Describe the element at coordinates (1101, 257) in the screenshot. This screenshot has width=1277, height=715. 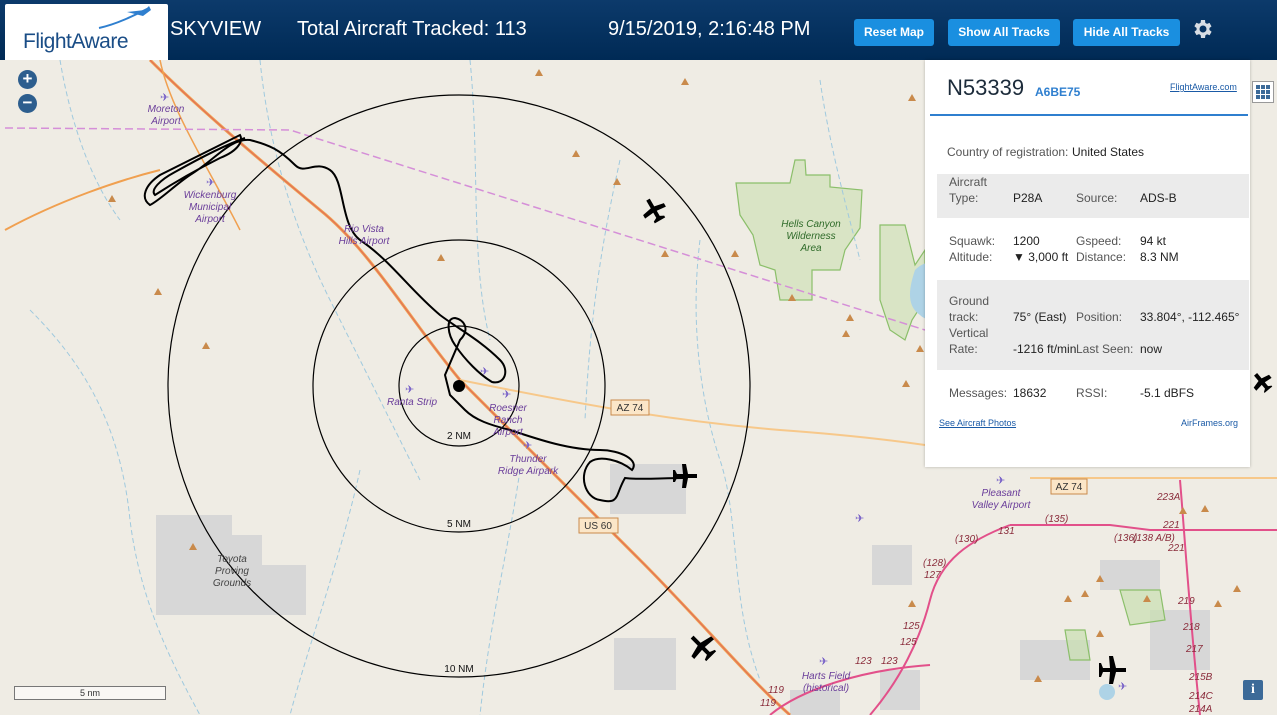
I see `distance-label: Distance:` at that location.